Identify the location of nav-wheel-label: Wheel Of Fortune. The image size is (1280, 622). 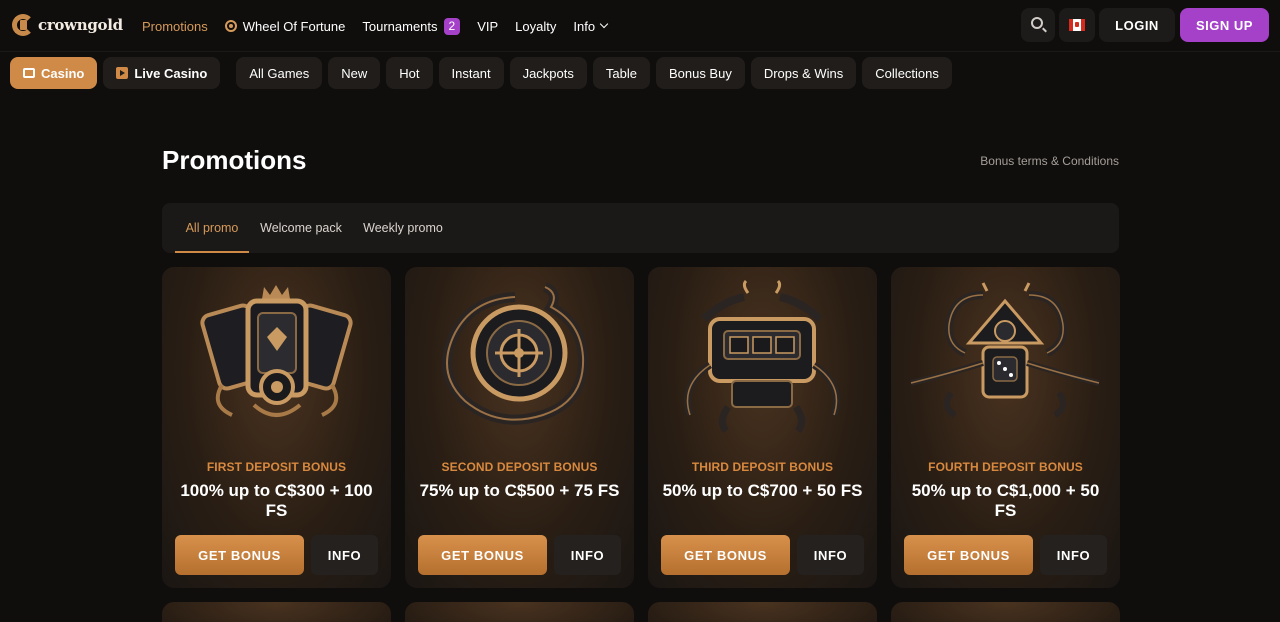
(294, 26).